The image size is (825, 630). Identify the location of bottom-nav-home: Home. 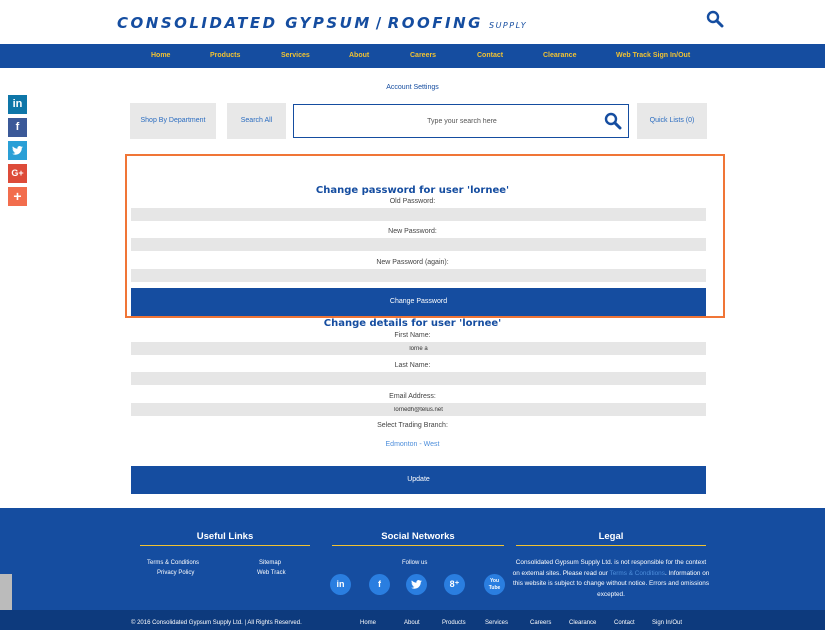
(368, 623).